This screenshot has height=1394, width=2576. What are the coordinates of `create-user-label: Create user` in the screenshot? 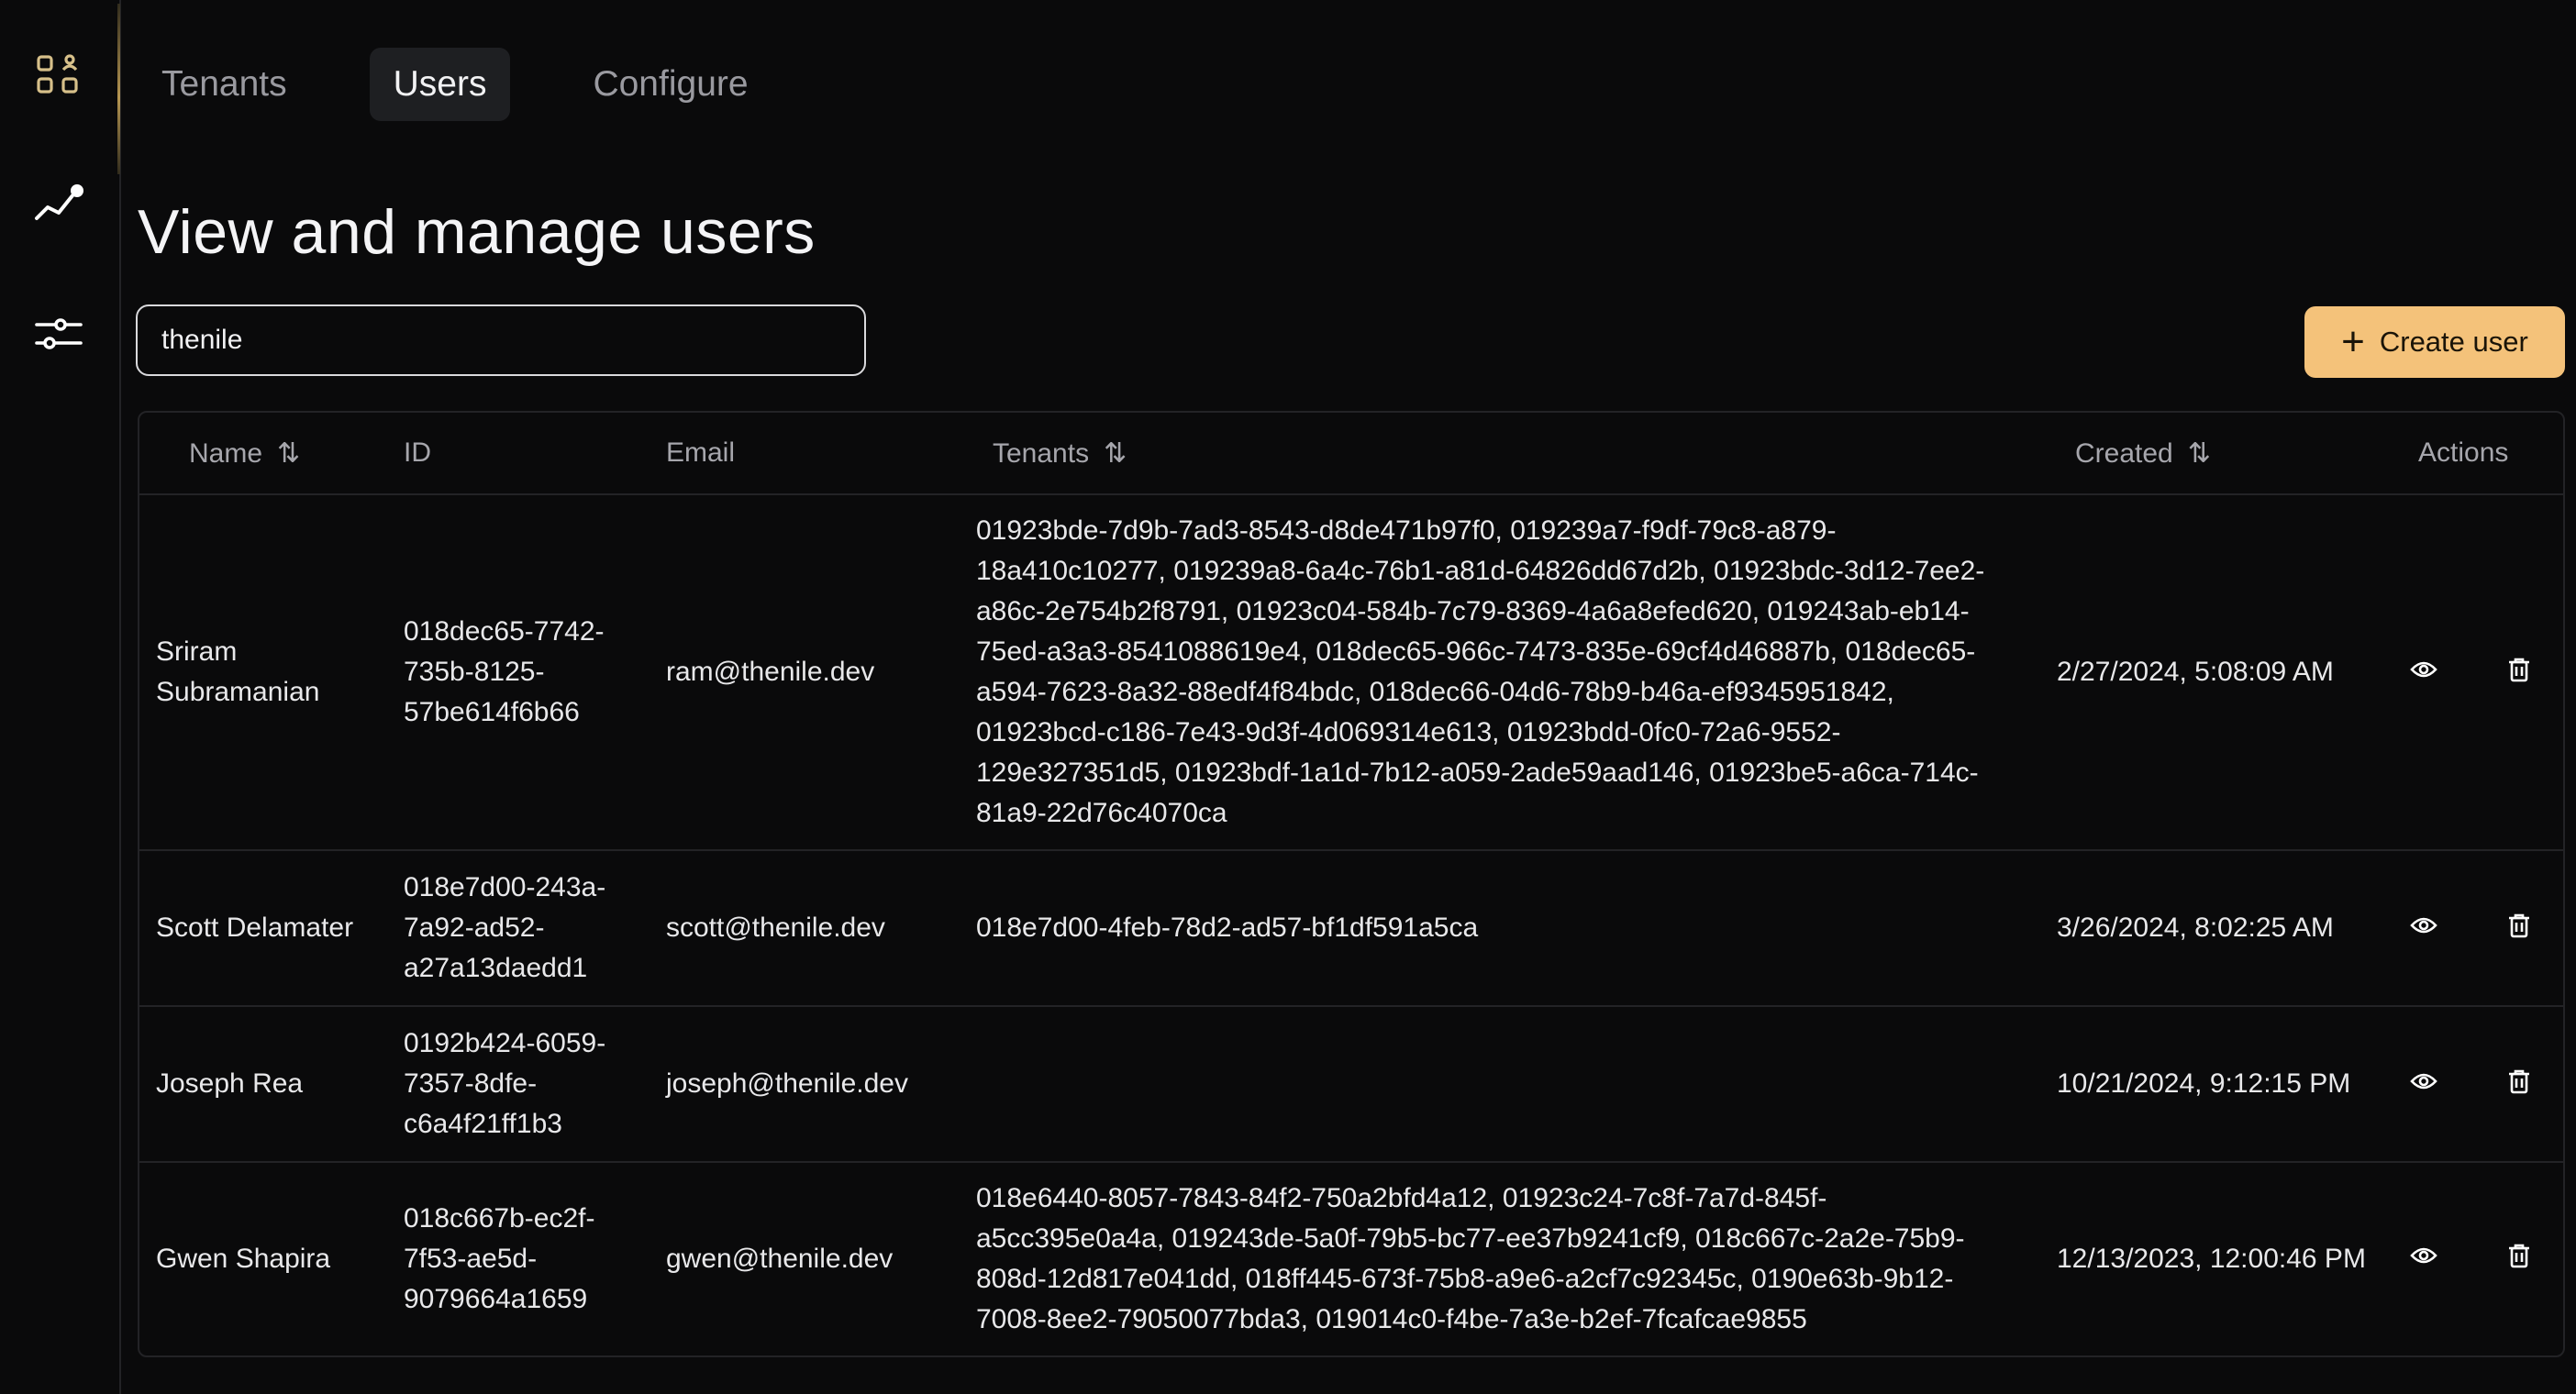 It's located at (2453, 342).